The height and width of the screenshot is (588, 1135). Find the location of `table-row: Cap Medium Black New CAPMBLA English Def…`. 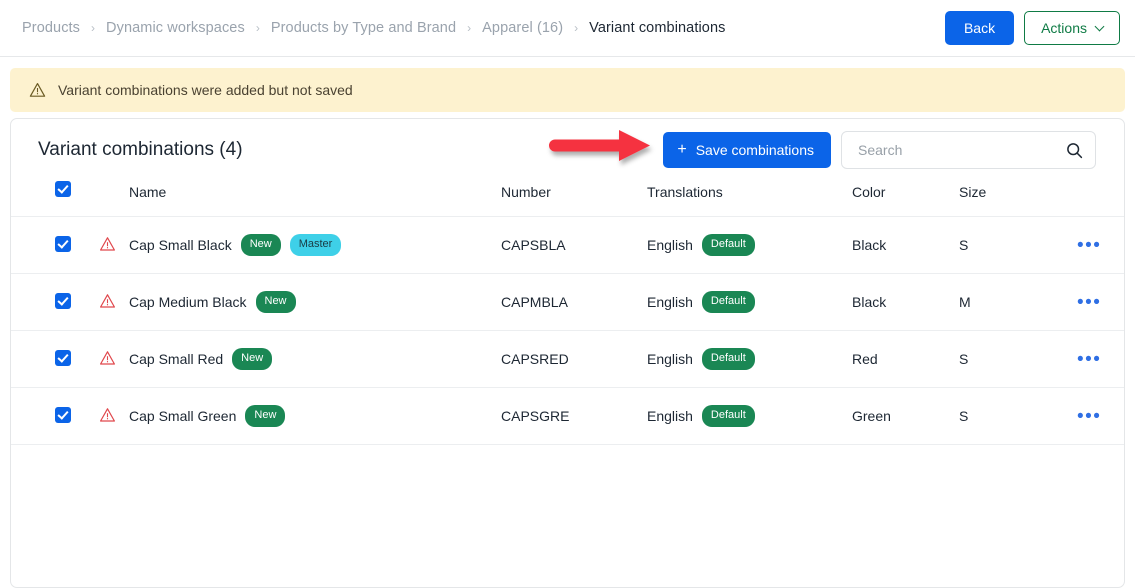

table-row: Cap Medium Black New CAPMBLA English Def… is located at coordinates (567, 302).